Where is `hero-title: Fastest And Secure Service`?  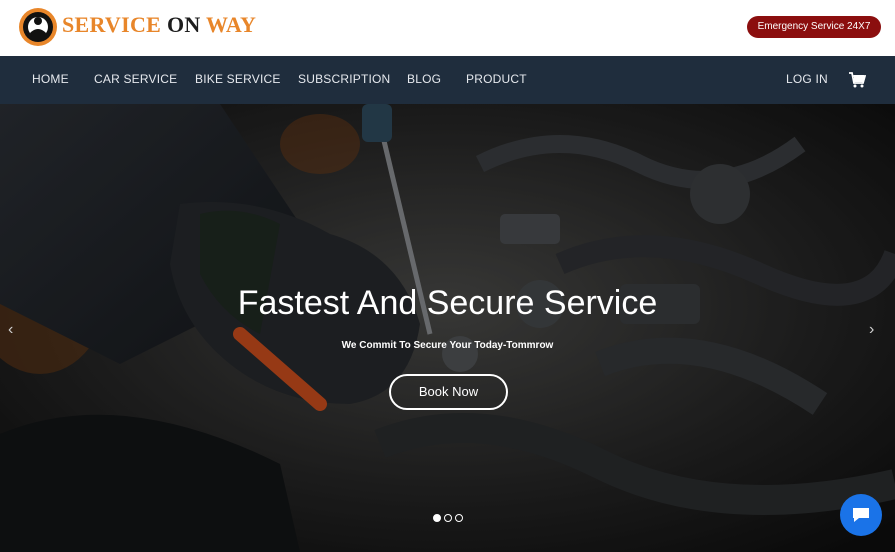
hero-title: Fastest And Secure Service is located at coordinates (447, 303).